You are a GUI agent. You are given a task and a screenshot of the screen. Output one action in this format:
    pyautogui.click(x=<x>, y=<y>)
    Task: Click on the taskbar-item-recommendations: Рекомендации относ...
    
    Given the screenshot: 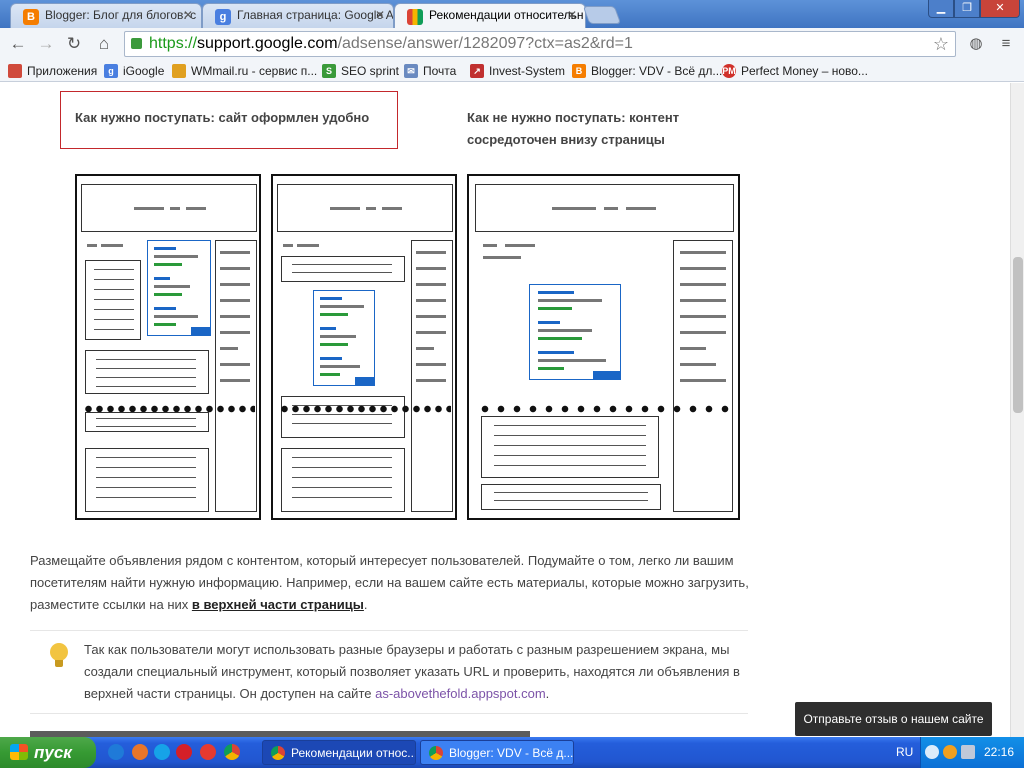 What is the action you would take?
    pyautogui.click(x=339, y=752)
    